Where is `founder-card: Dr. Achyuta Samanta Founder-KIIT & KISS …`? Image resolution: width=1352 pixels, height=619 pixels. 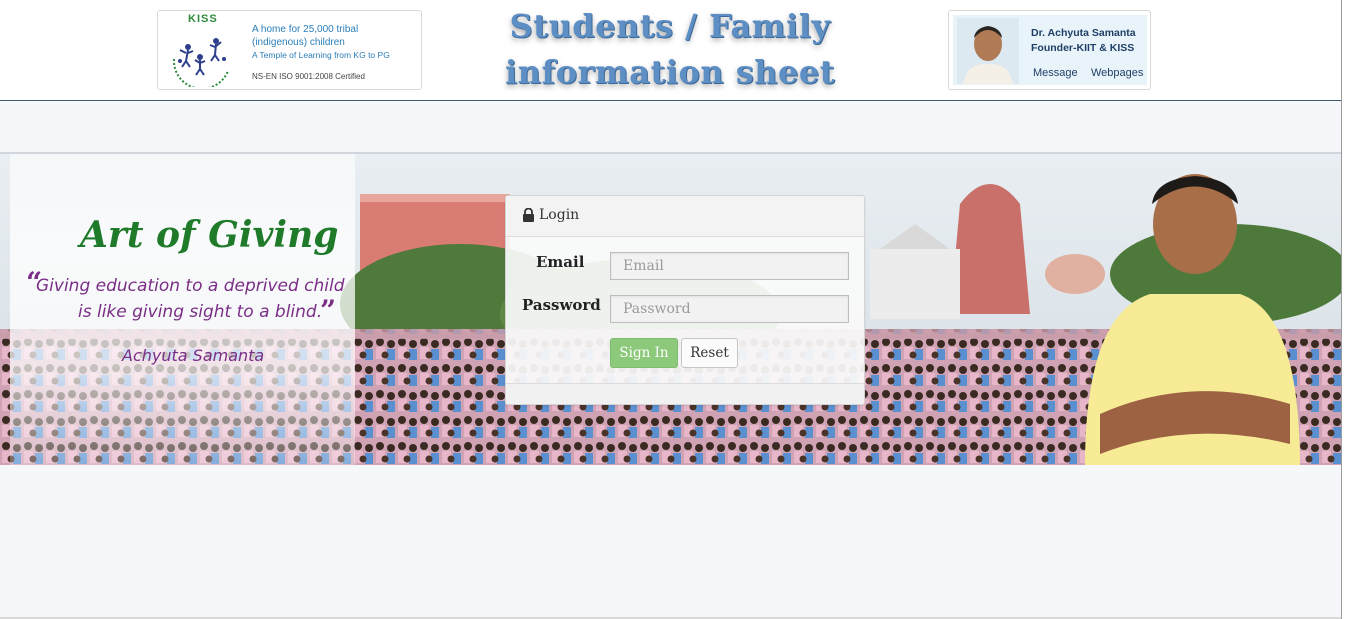 founder-card: Dr. Achyuta Samanta Founder-KIIT & KISS … is located at coordinates (1049, 50).